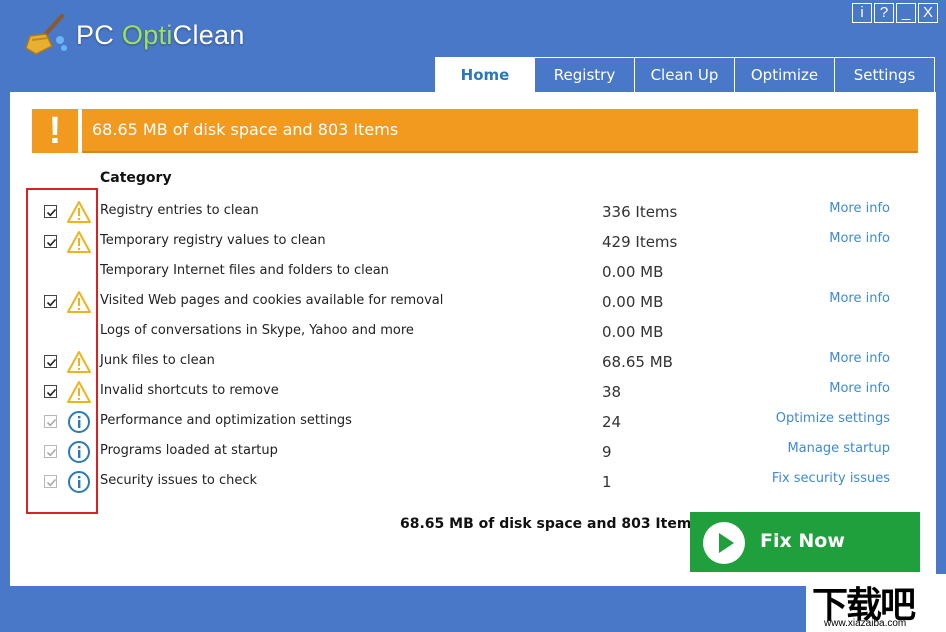  Describe the element at coordinates (640, 212) in the screenshot. I see `row-value: 336 Items` at that location.